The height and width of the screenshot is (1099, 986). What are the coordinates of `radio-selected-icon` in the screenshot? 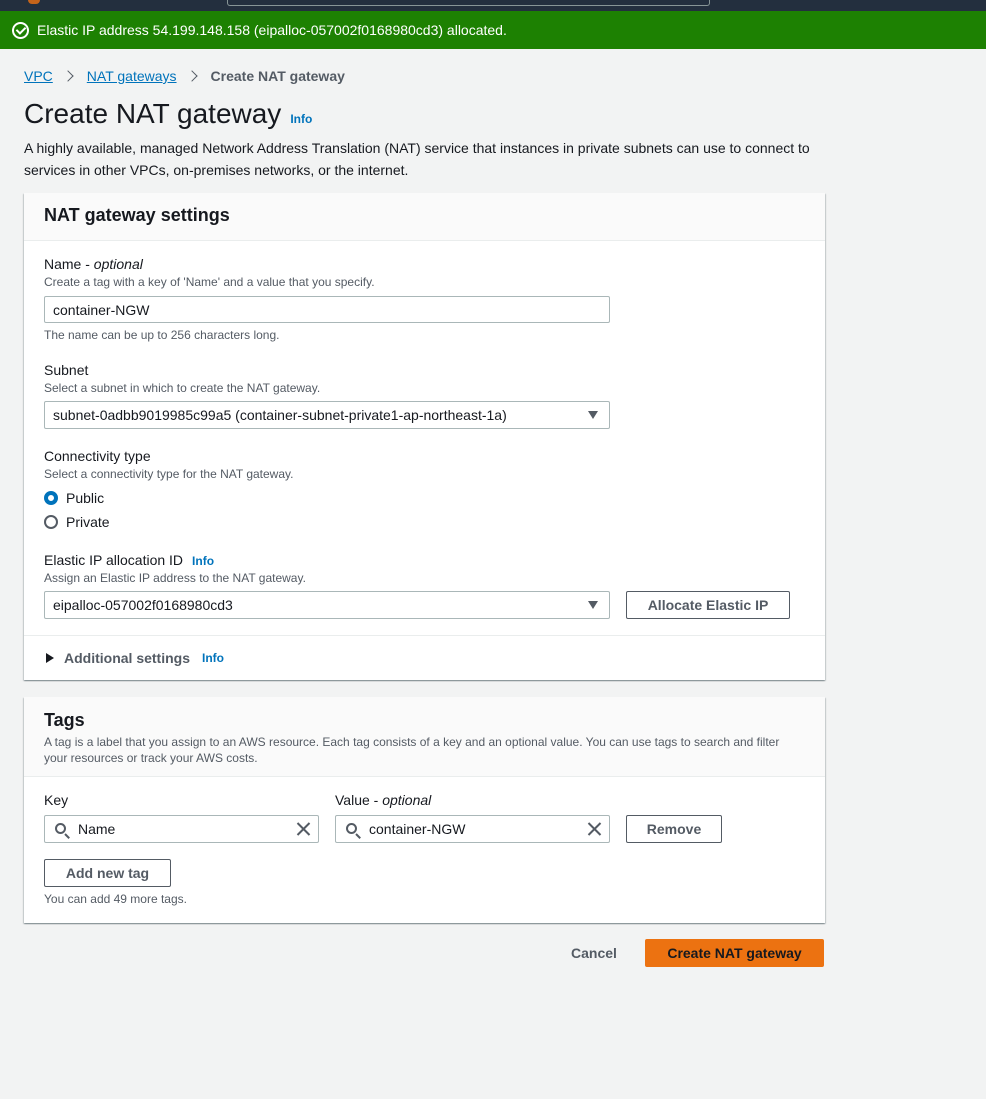 It's located at (51, 498).